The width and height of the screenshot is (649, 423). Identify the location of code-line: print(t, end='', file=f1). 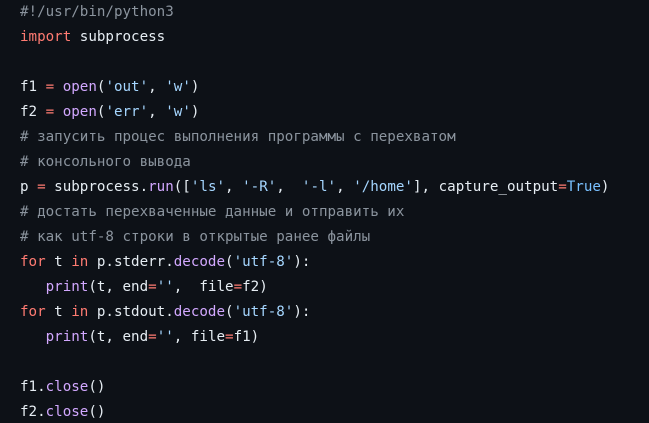
(334, 337).